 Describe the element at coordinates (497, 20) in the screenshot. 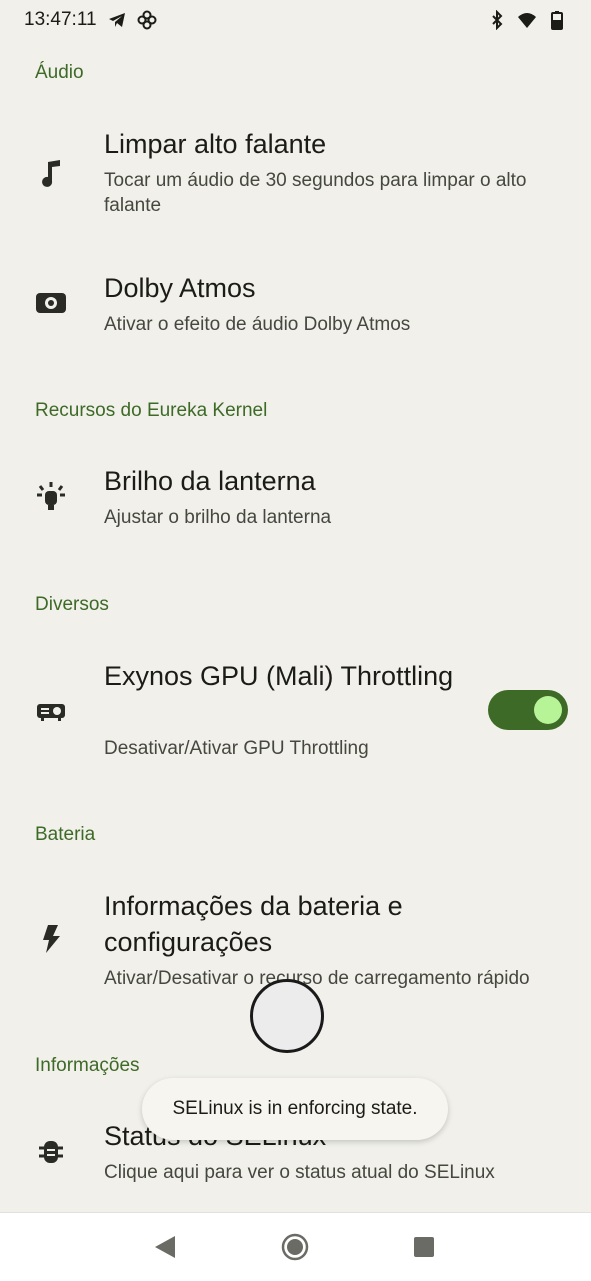

I see `bluetooth-icon` at that location.